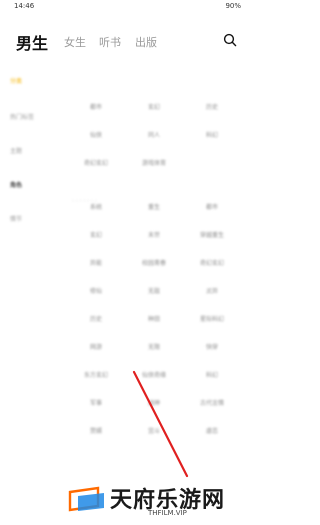 The image size is (320, 525). I want to click on tag-cell: 快穿, so click(212, 346).